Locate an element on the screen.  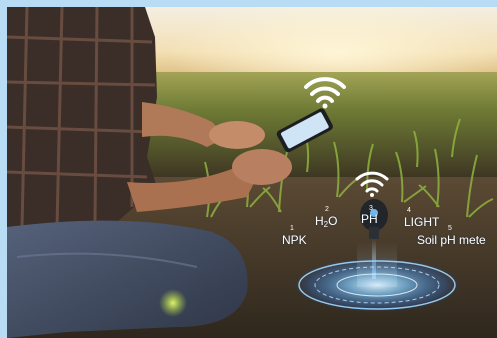
hand-holding-phone is located at coordinates (262, 167).